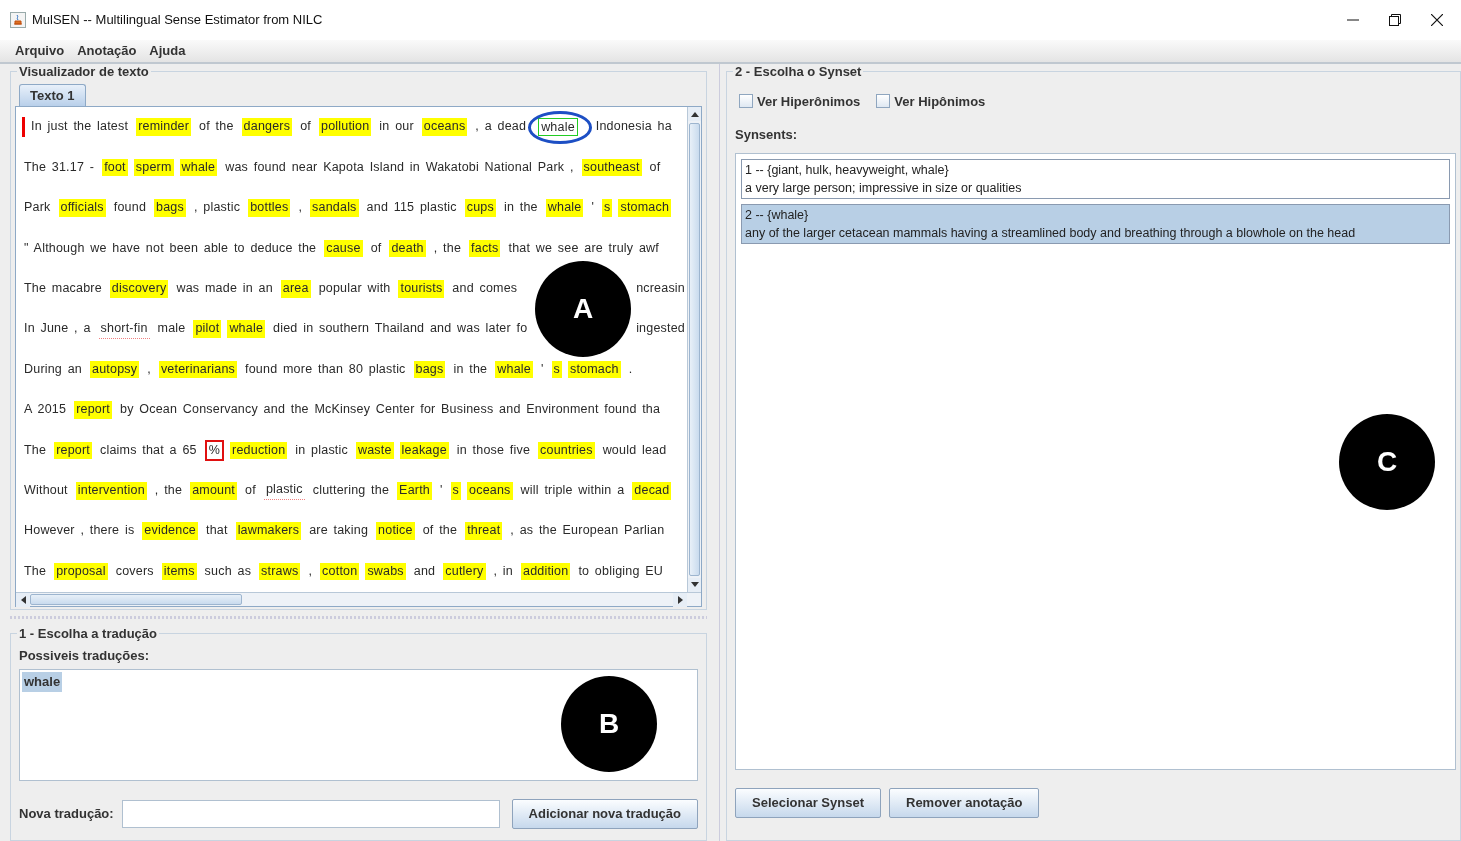 The width and height of the screenshot is (1461, 841). I want to click on highlighted-word: discovery, so click(139, 289).